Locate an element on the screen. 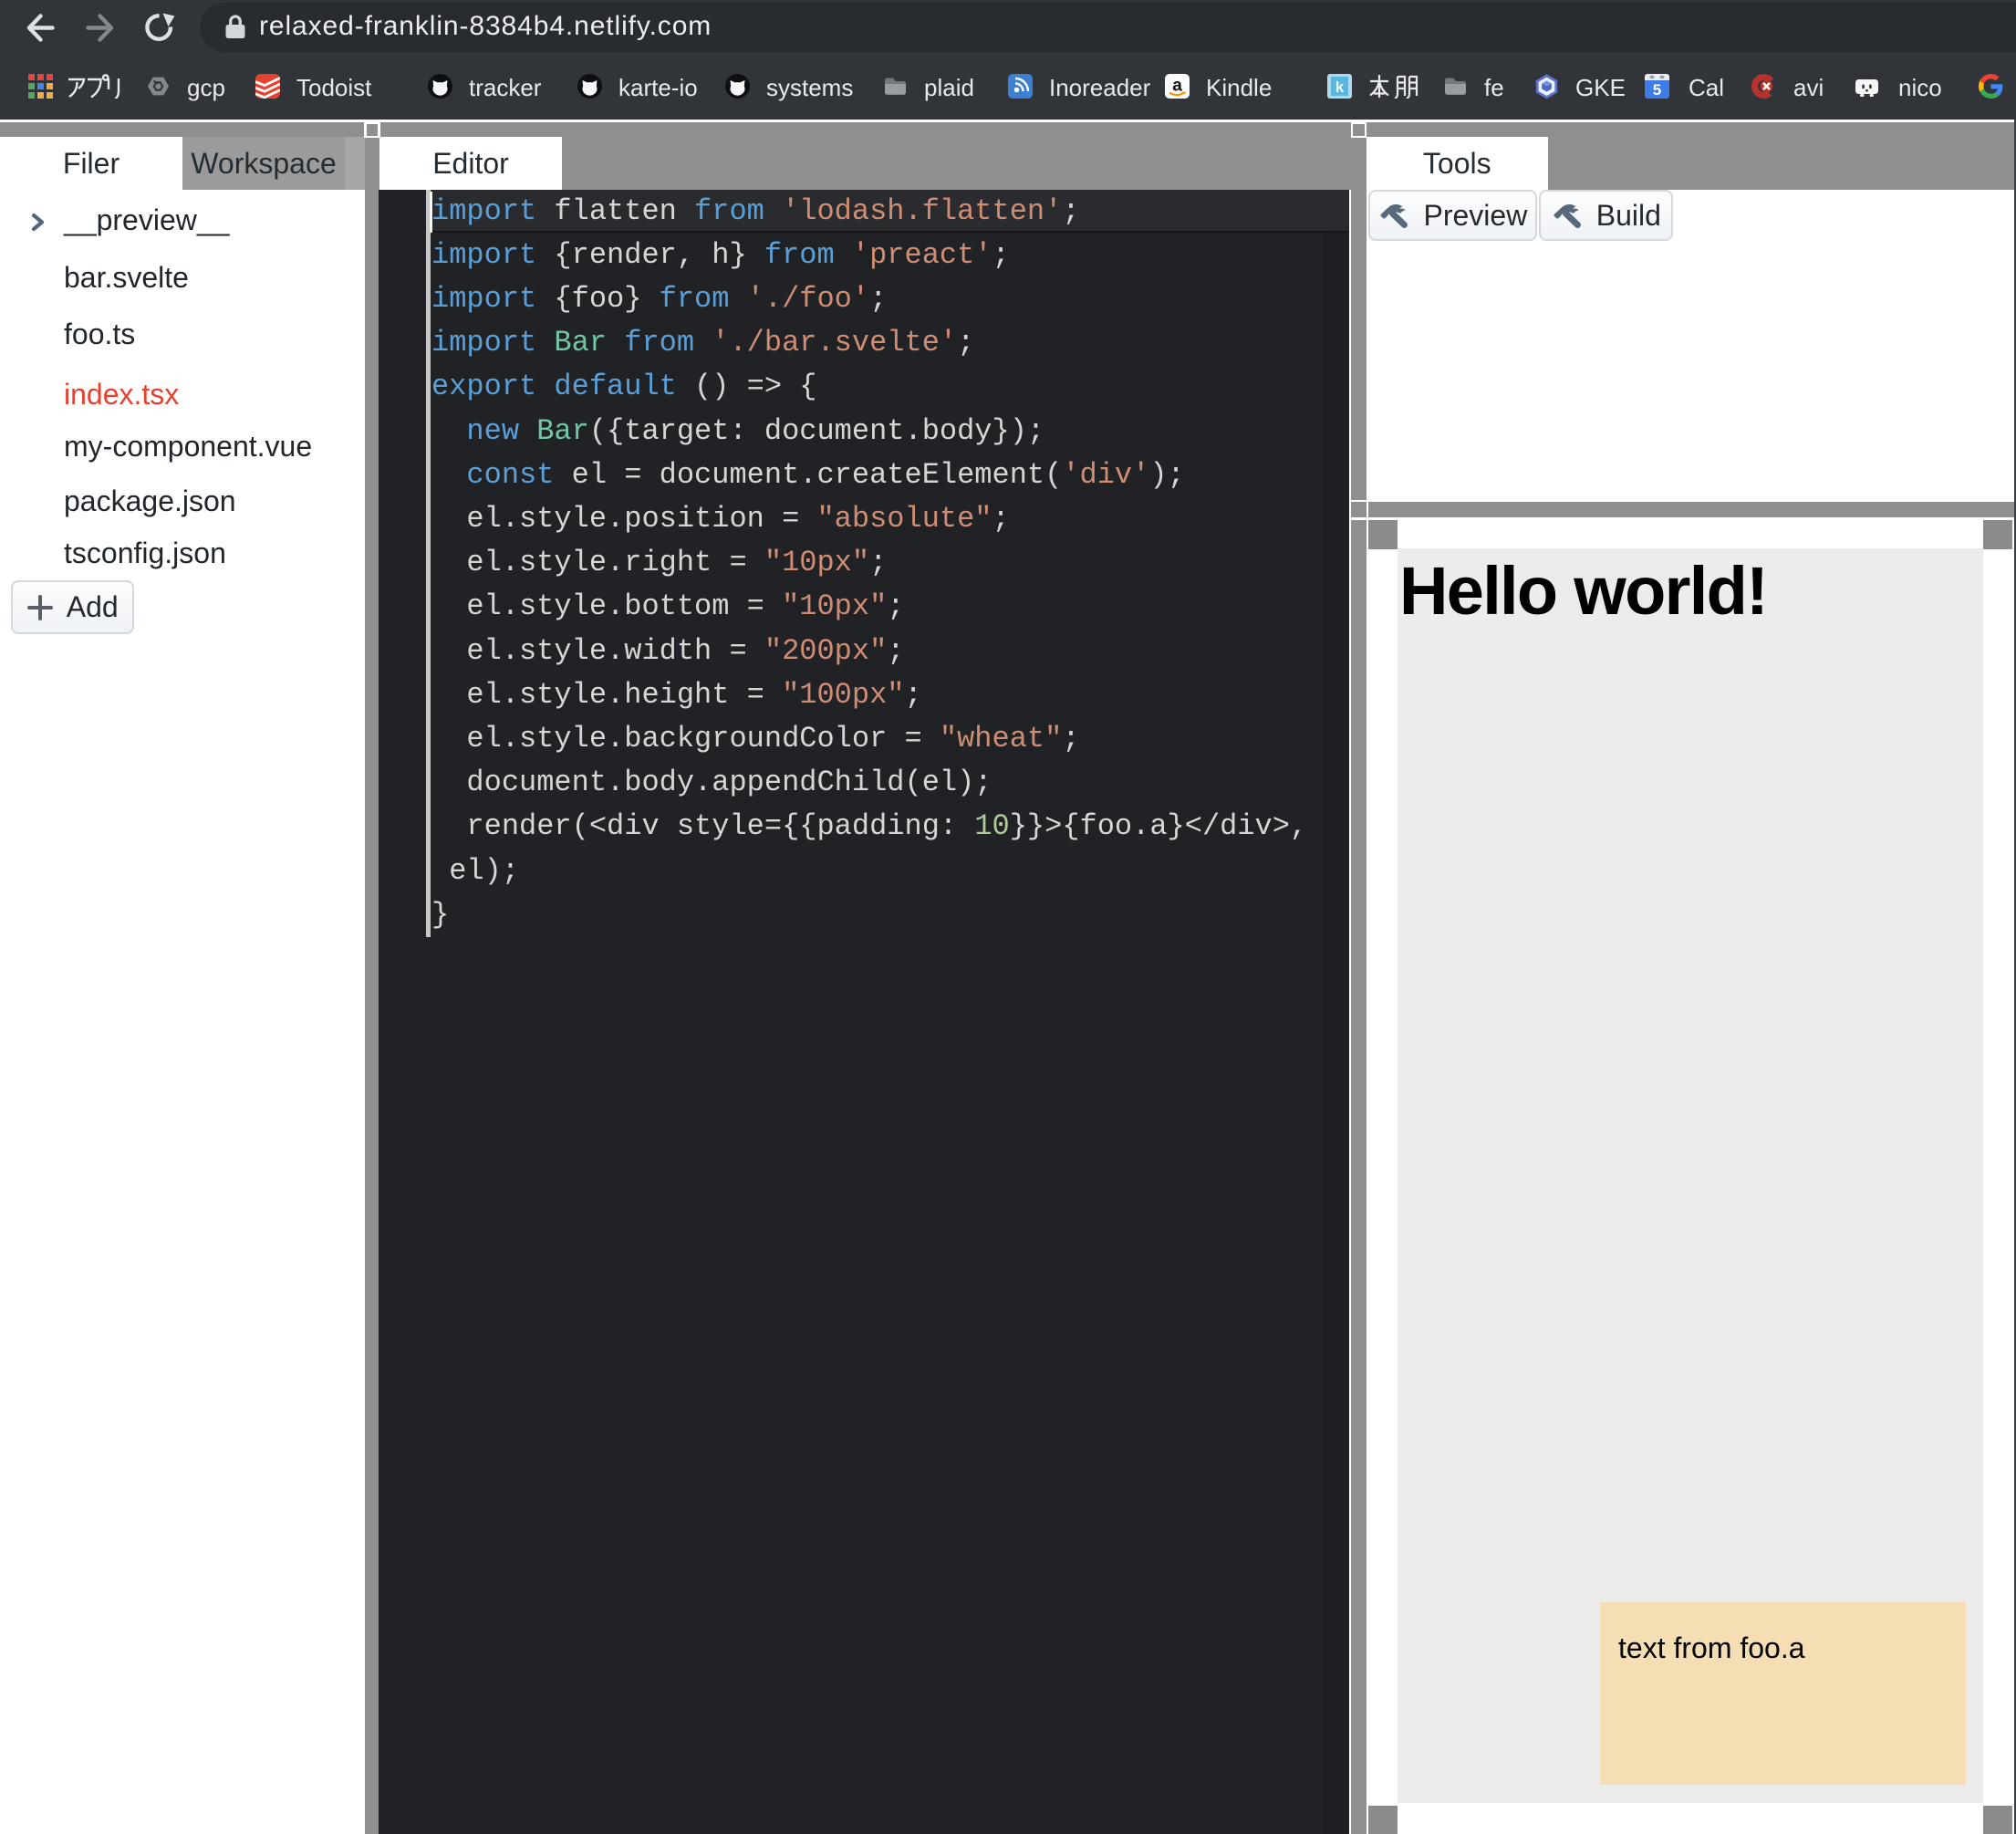 The height and width of the screenshot is (1834, 2016). svg-text: k is located at coordinates (1340, 87).